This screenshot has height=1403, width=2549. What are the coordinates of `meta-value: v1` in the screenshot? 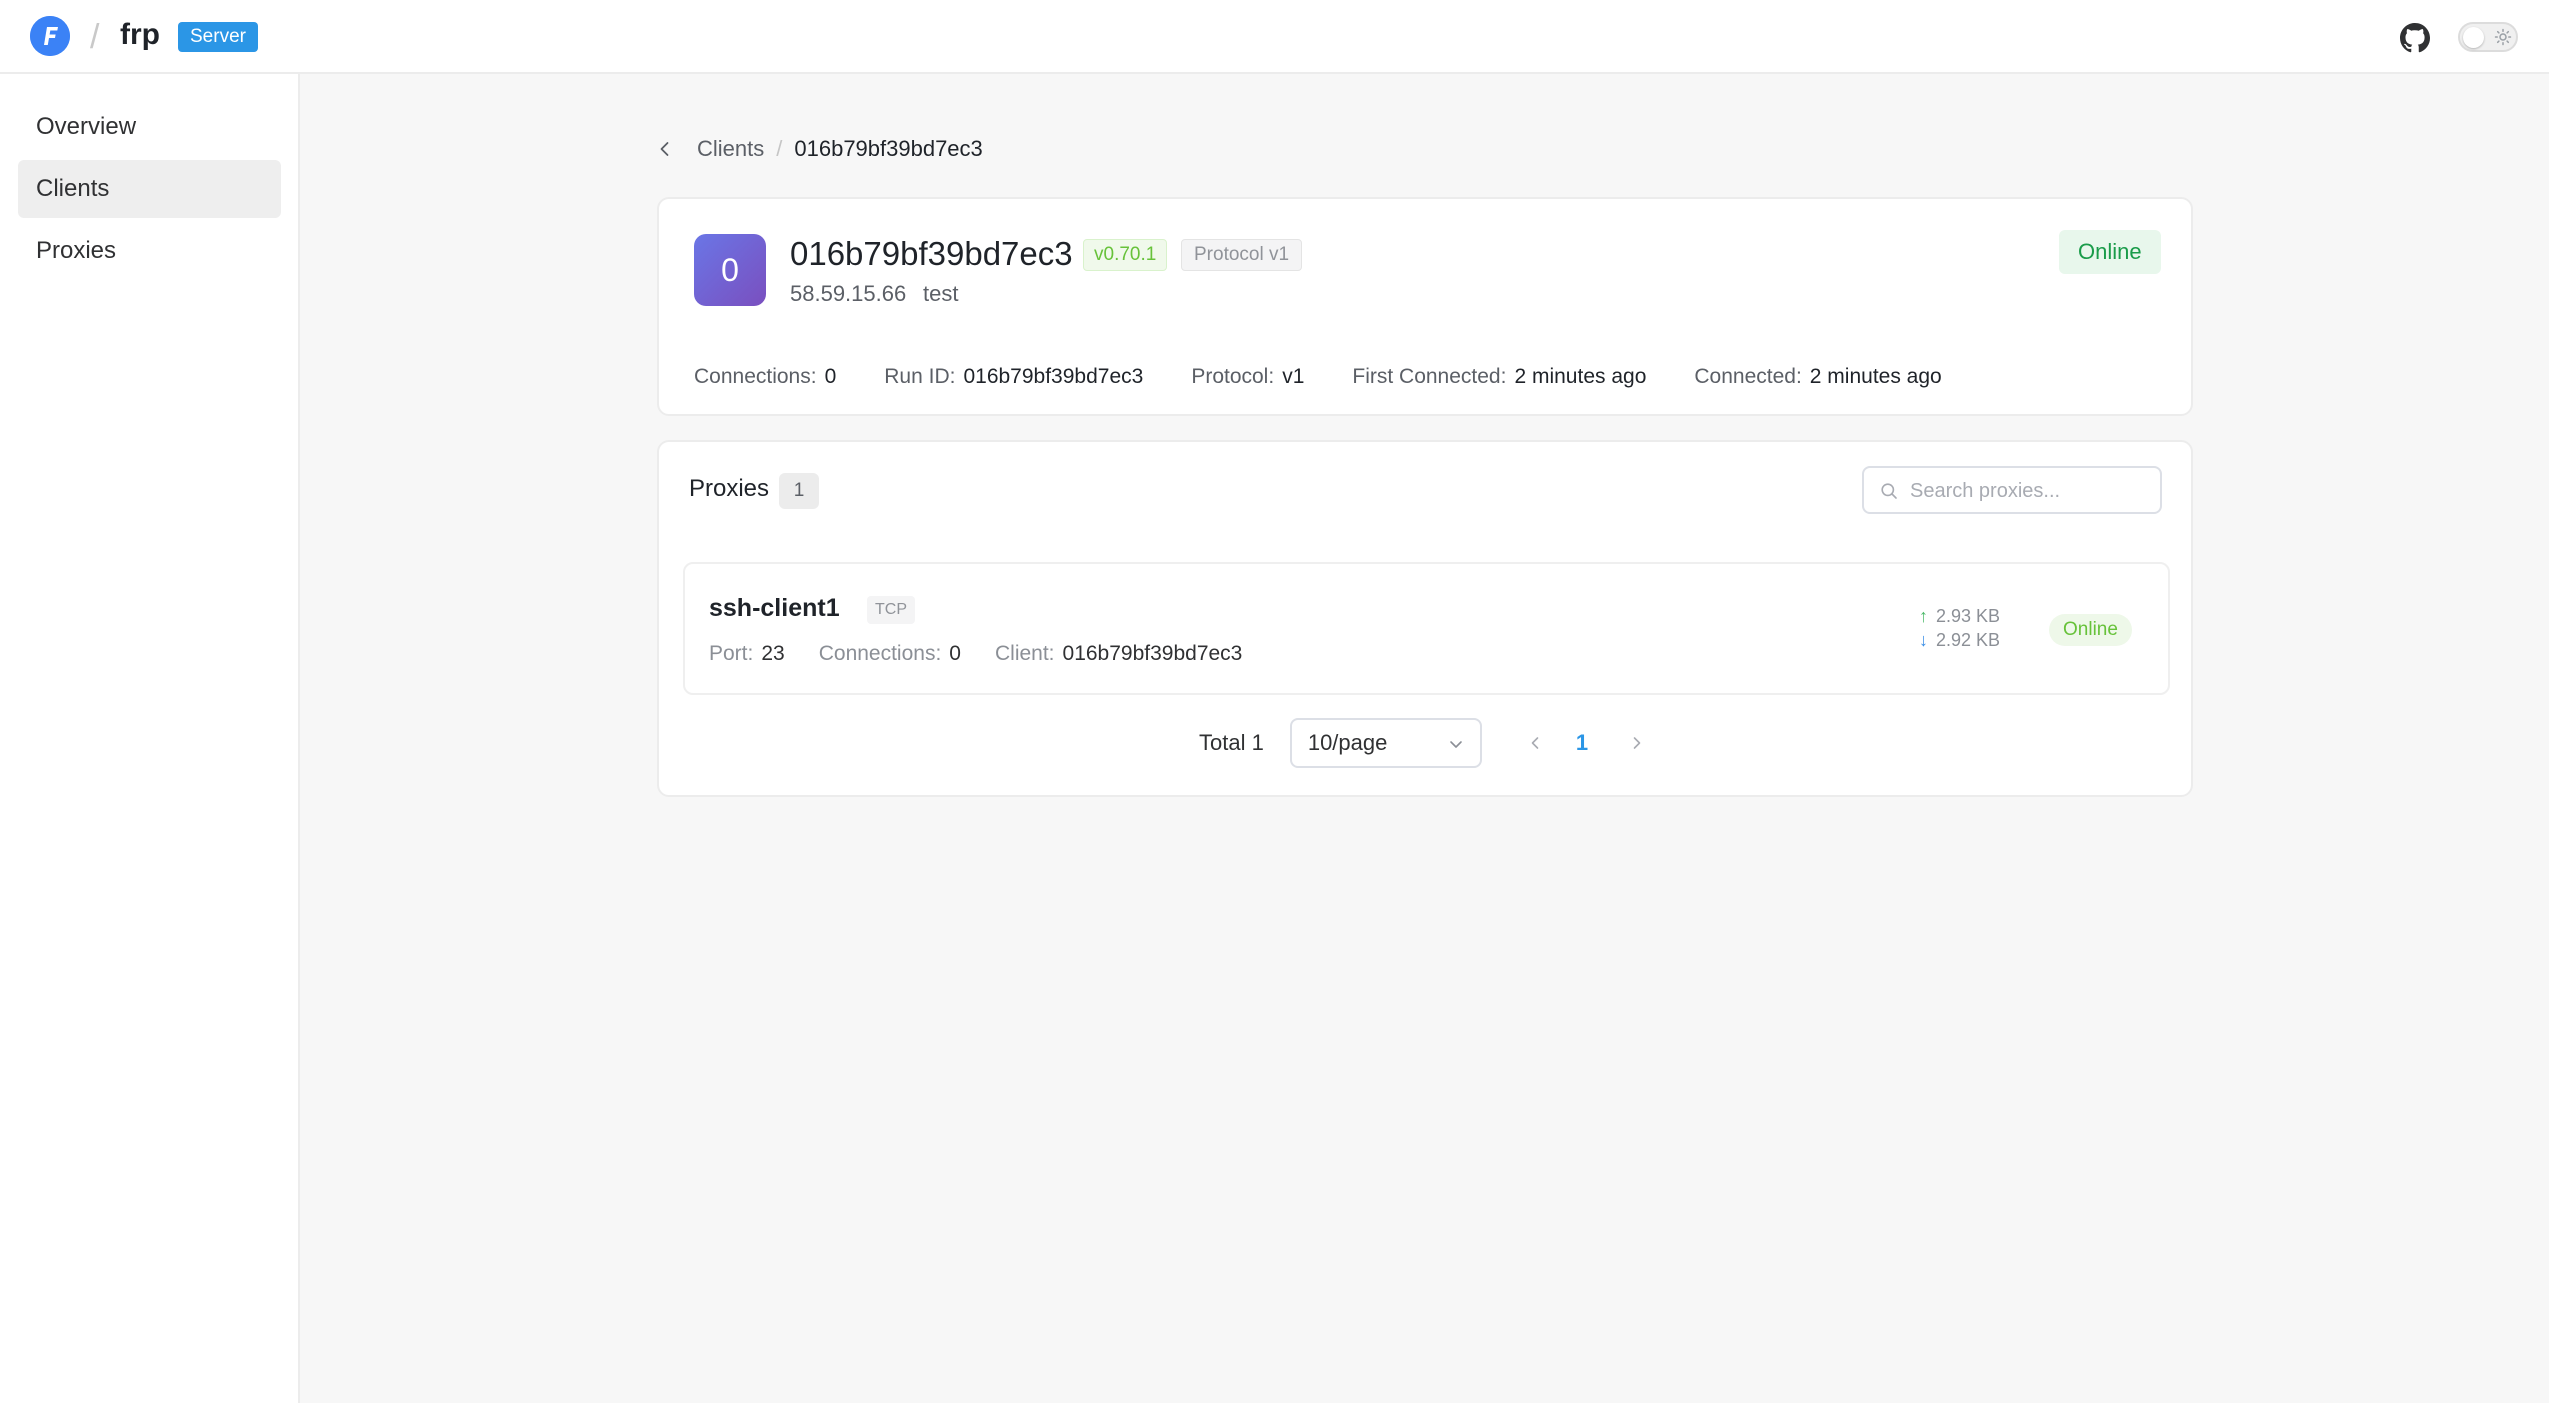 It's located at (1293, 376).